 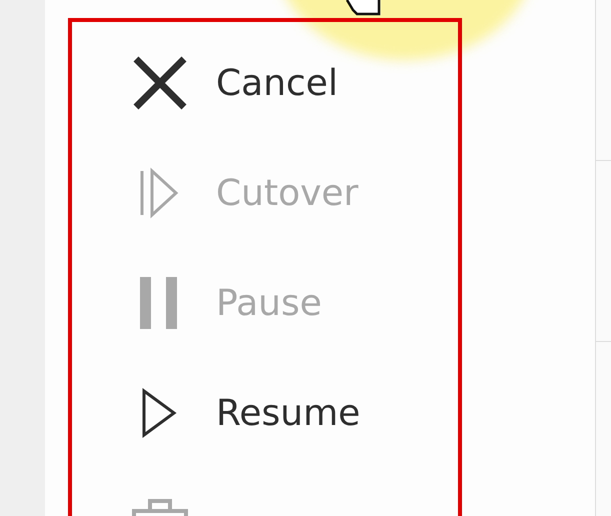 What do you see at coordinates (265, 83) in the screenshot?
I see `menu-item: Cancel` at bounding box center [265, 83].